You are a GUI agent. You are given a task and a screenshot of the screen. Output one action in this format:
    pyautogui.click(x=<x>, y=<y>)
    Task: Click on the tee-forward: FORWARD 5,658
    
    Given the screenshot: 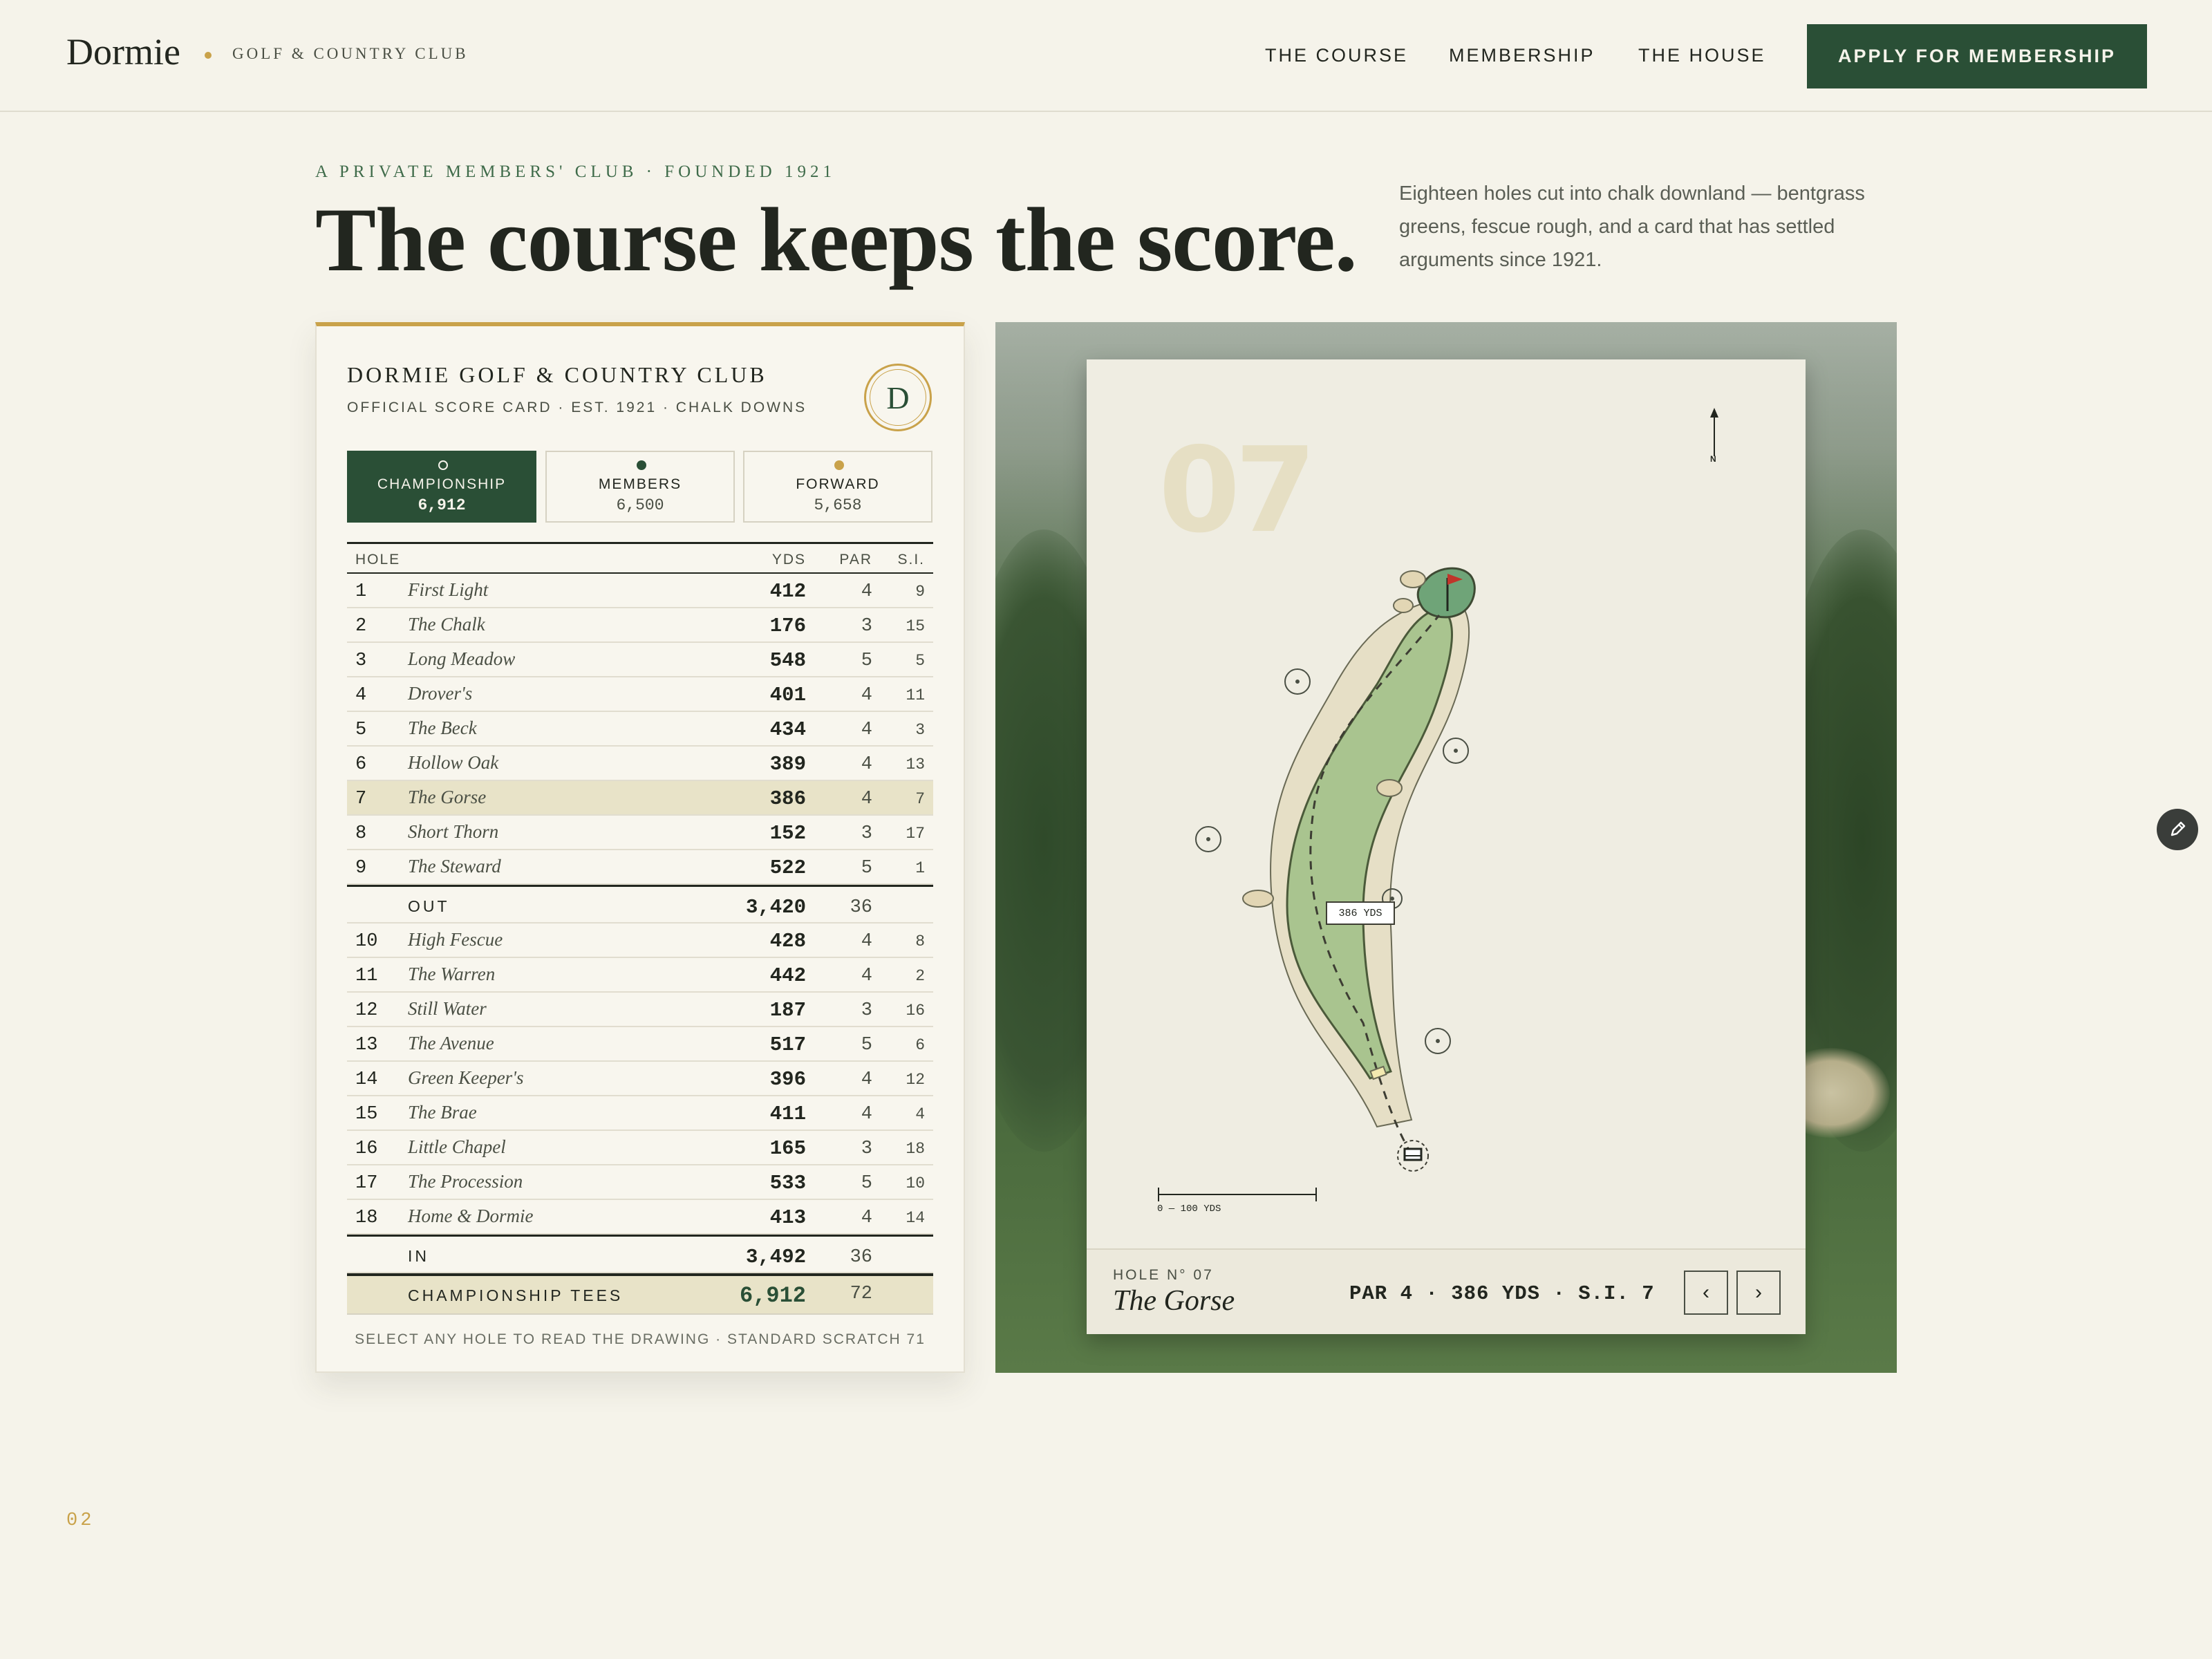 What is the action you would take?
    pyautogui.click(x=838, y=487)
    